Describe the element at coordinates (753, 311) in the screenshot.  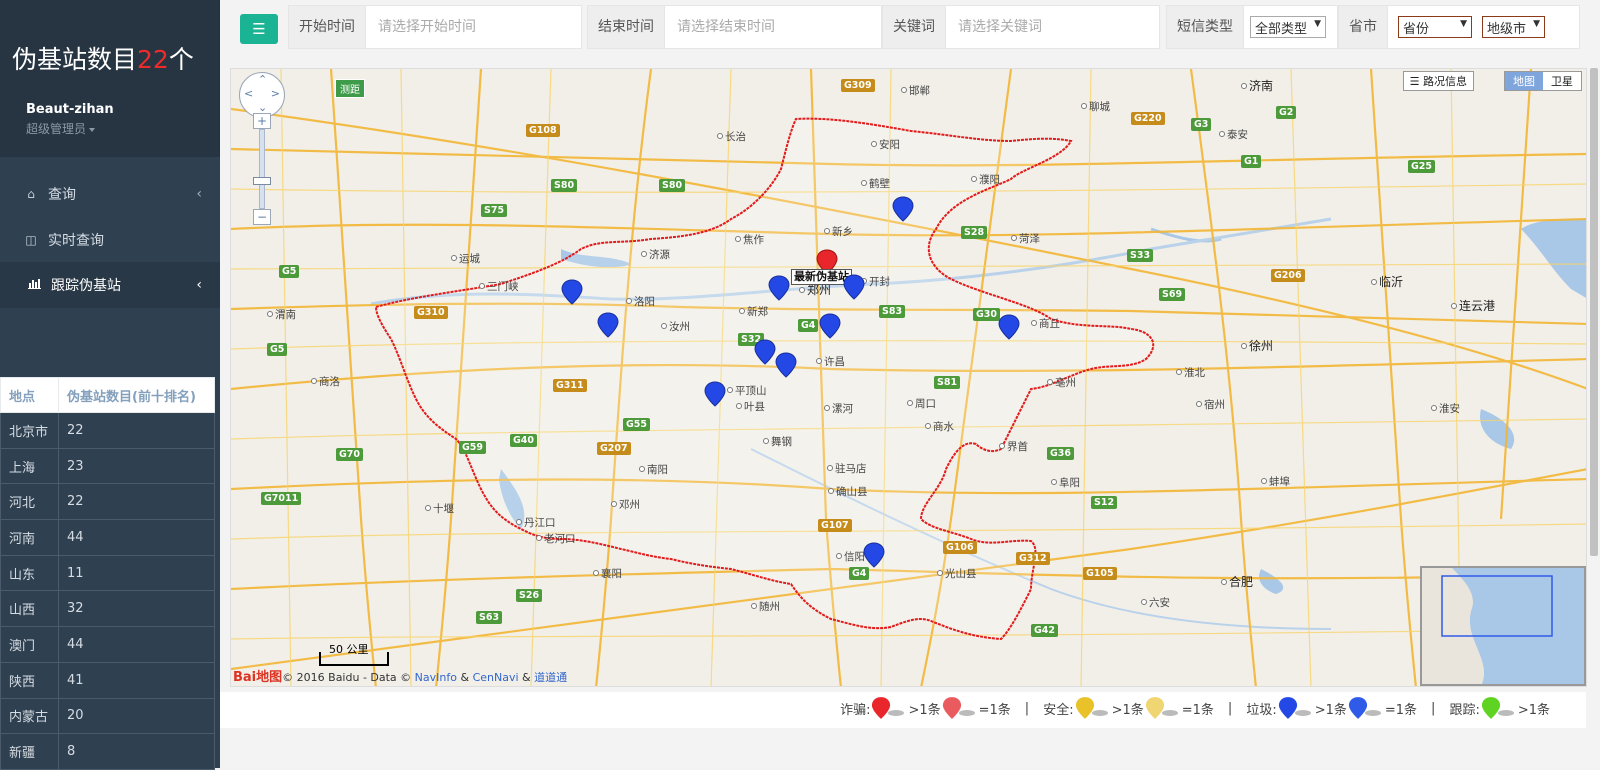
I see `city-label: 新郑` at that location.